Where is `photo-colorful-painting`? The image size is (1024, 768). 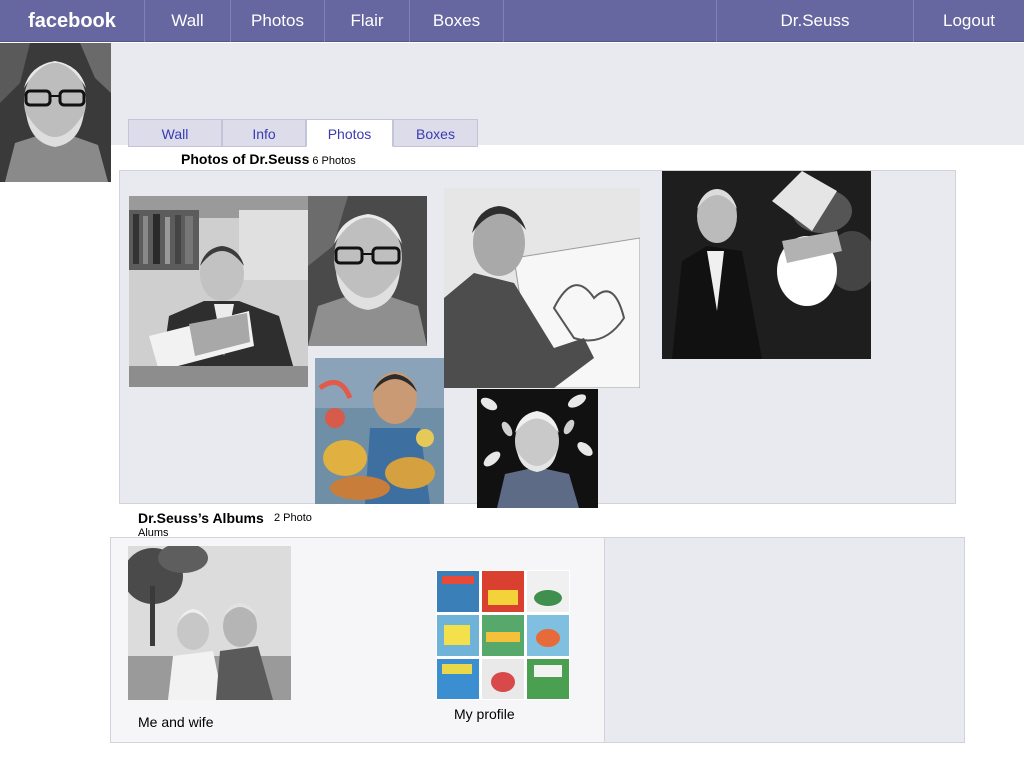 photo-colorful-painting is located at coordinates (379, 431).